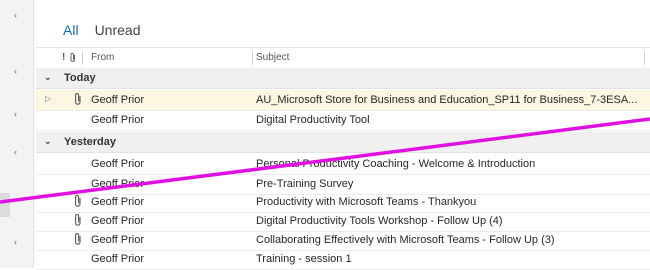  I want to click on attachment-column-icon, so click(73, 57).